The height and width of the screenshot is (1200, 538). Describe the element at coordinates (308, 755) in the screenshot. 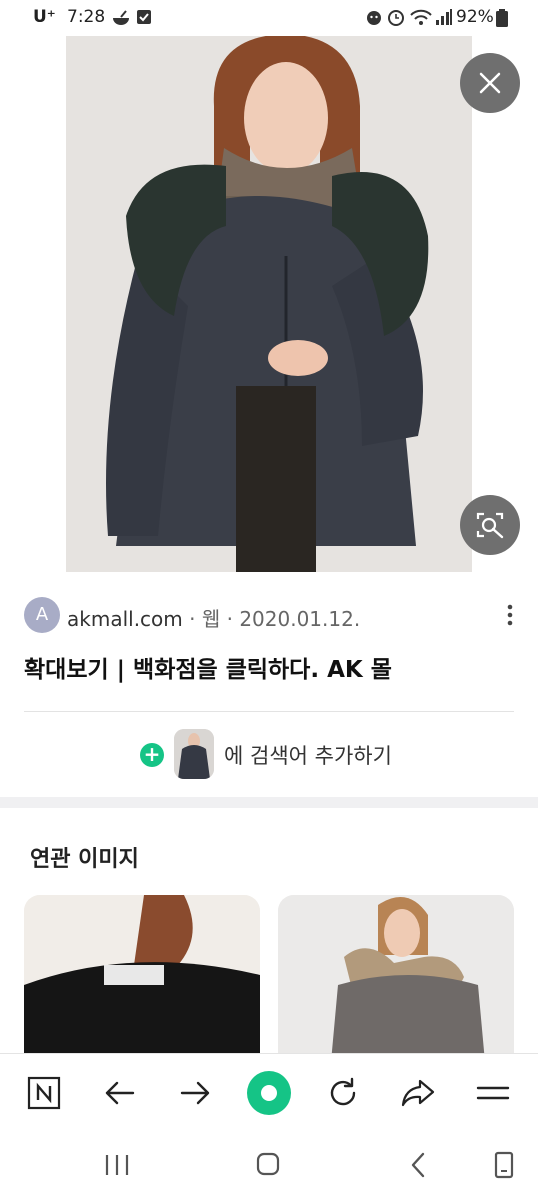

I see `add-search-term-button: 에 검색어 추가하기` at that location.